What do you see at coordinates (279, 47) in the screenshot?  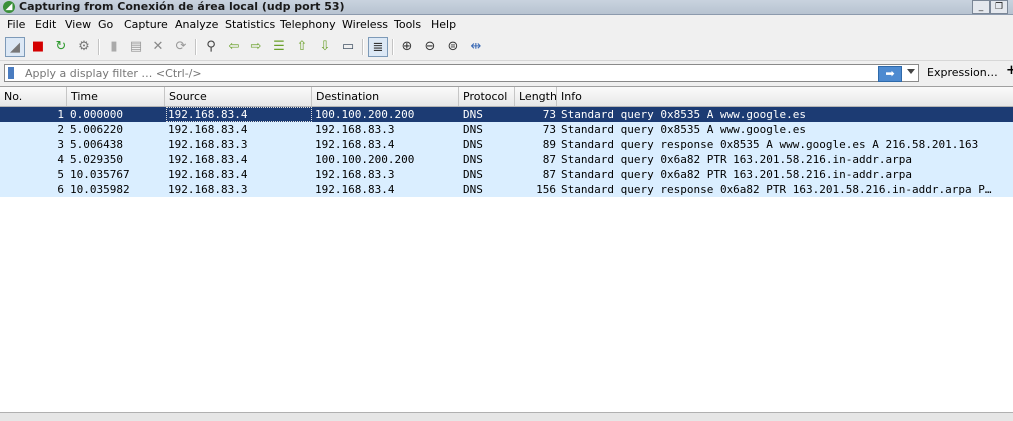 I see `go-to-packet-icon: ☰` at bounding box center [279, 47].